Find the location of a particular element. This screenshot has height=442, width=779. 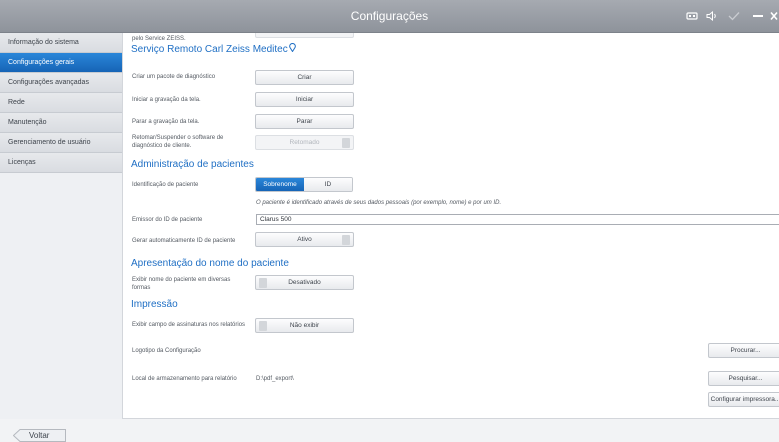

patient-admin-title: Administração de pacientes is located at coordinates (192, 164).